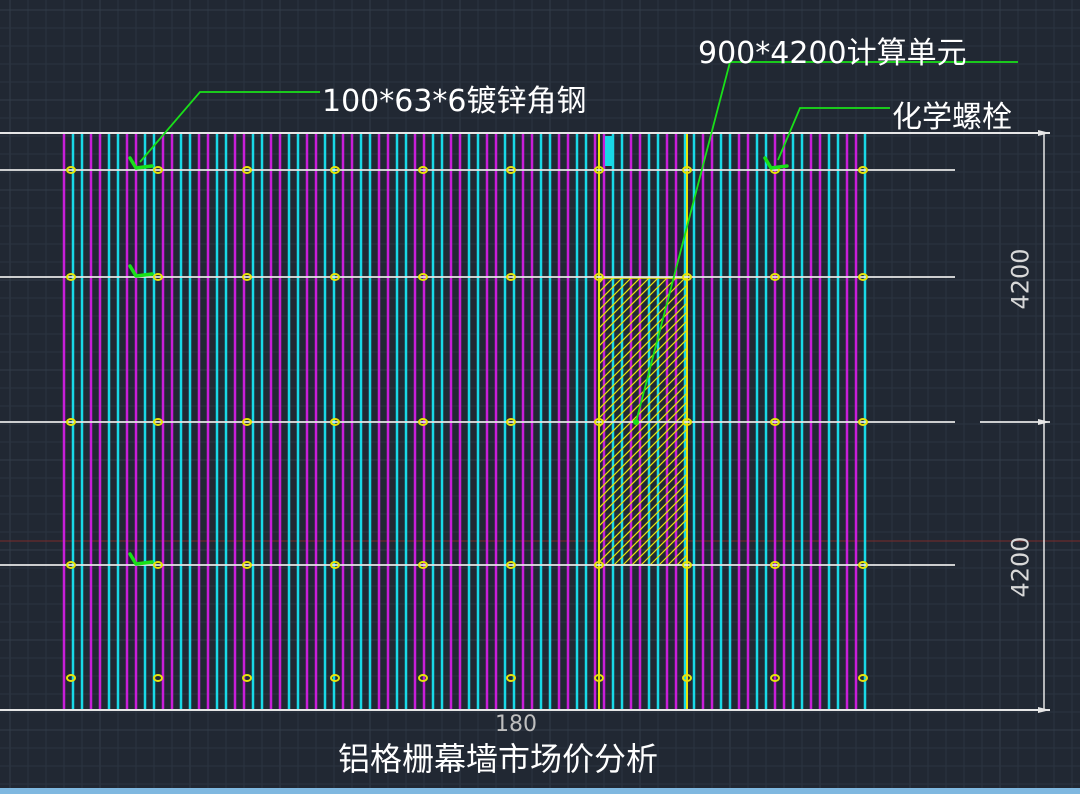 This screenshot has width=1080, height=794. I want to click on dimension-text-upper: 4200, so click(1020, 279).